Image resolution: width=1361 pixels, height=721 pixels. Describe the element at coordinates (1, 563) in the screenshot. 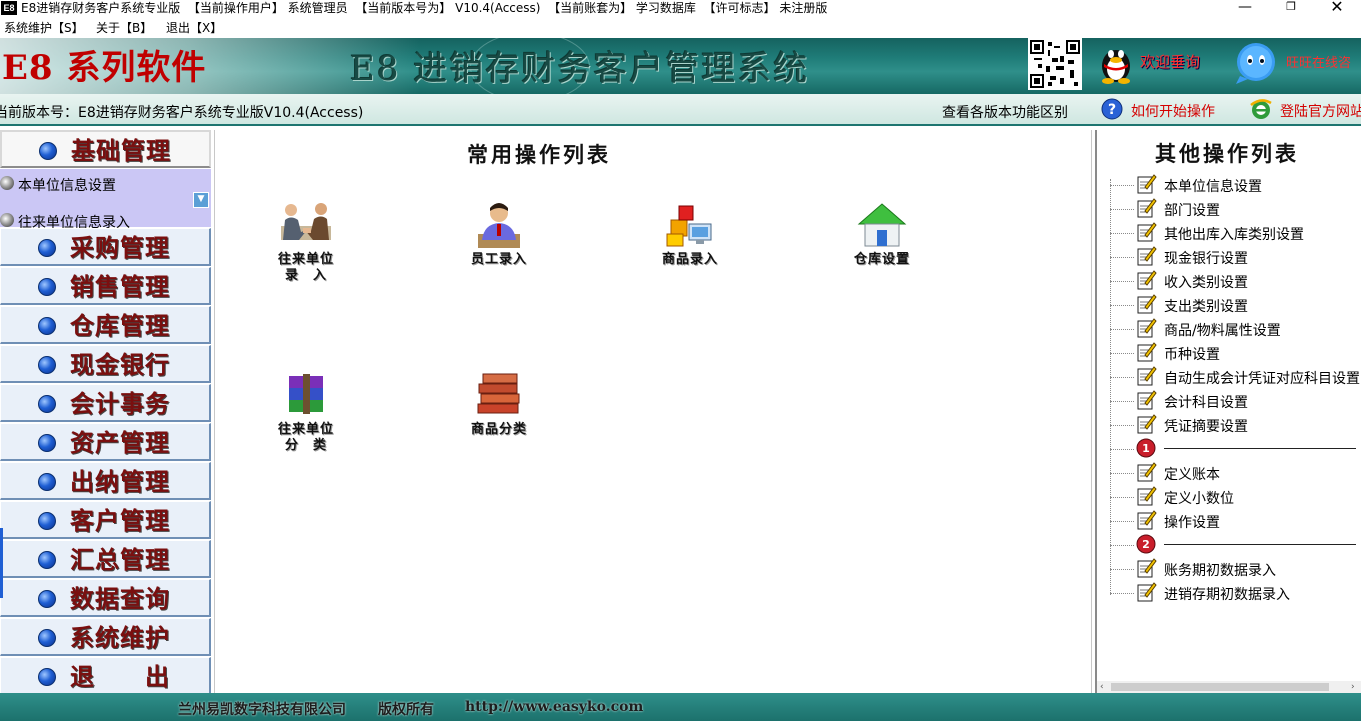

I see `splitter-handle` at that location.